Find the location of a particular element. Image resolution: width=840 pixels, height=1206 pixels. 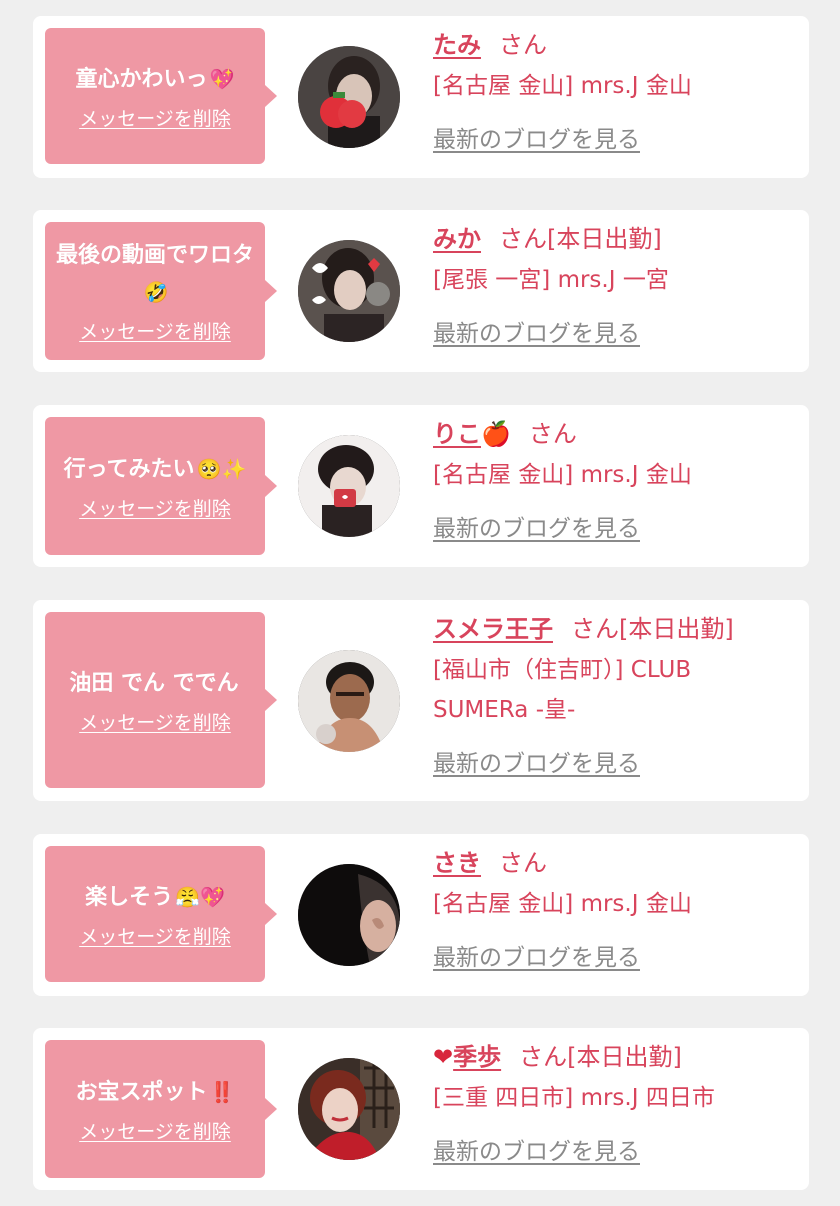

cast-name-link: 季歩 is located at coordinates (477, 1057).